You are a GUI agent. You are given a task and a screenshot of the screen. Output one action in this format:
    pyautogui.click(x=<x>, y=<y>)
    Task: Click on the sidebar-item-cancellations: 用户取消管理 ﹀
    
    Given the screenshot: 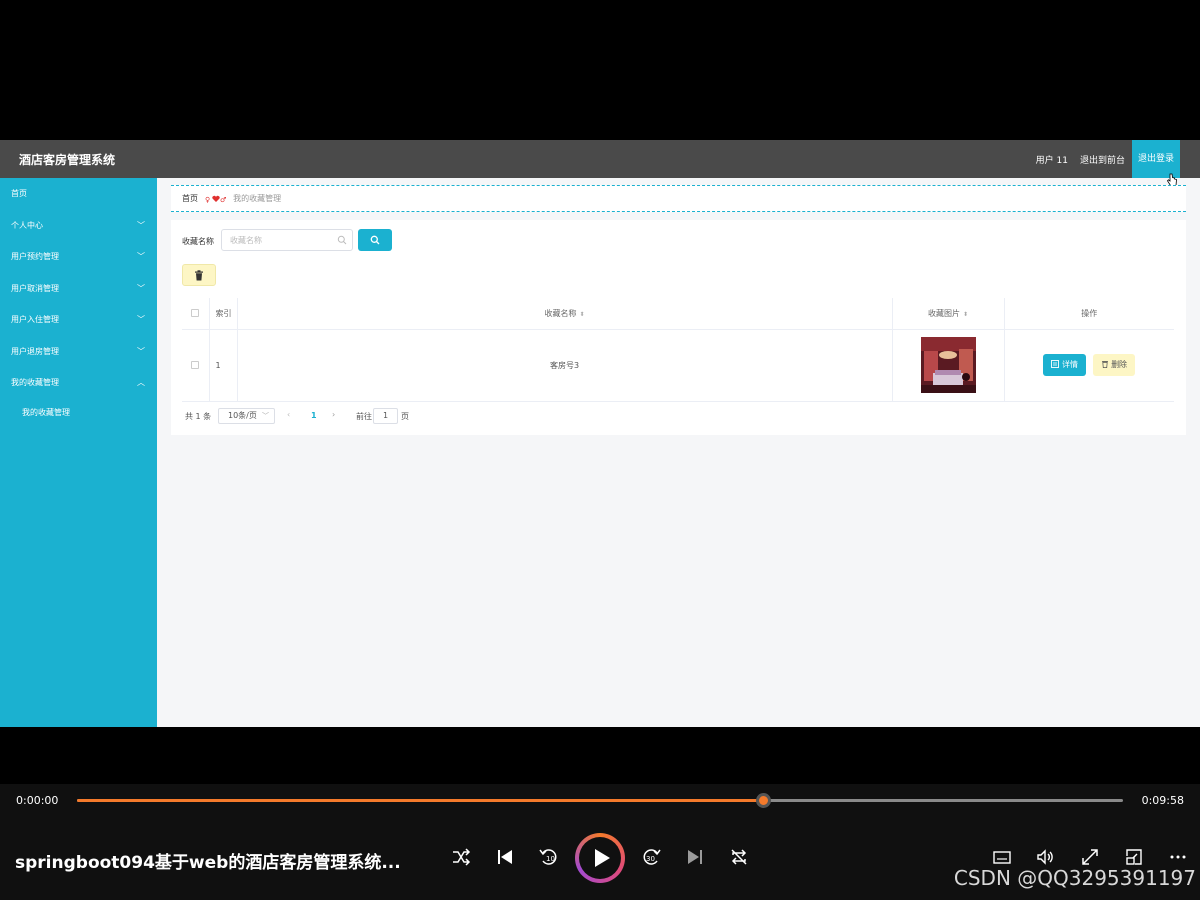 What is the action you would take?
    pyautogui.click(x=78, y=289)
    